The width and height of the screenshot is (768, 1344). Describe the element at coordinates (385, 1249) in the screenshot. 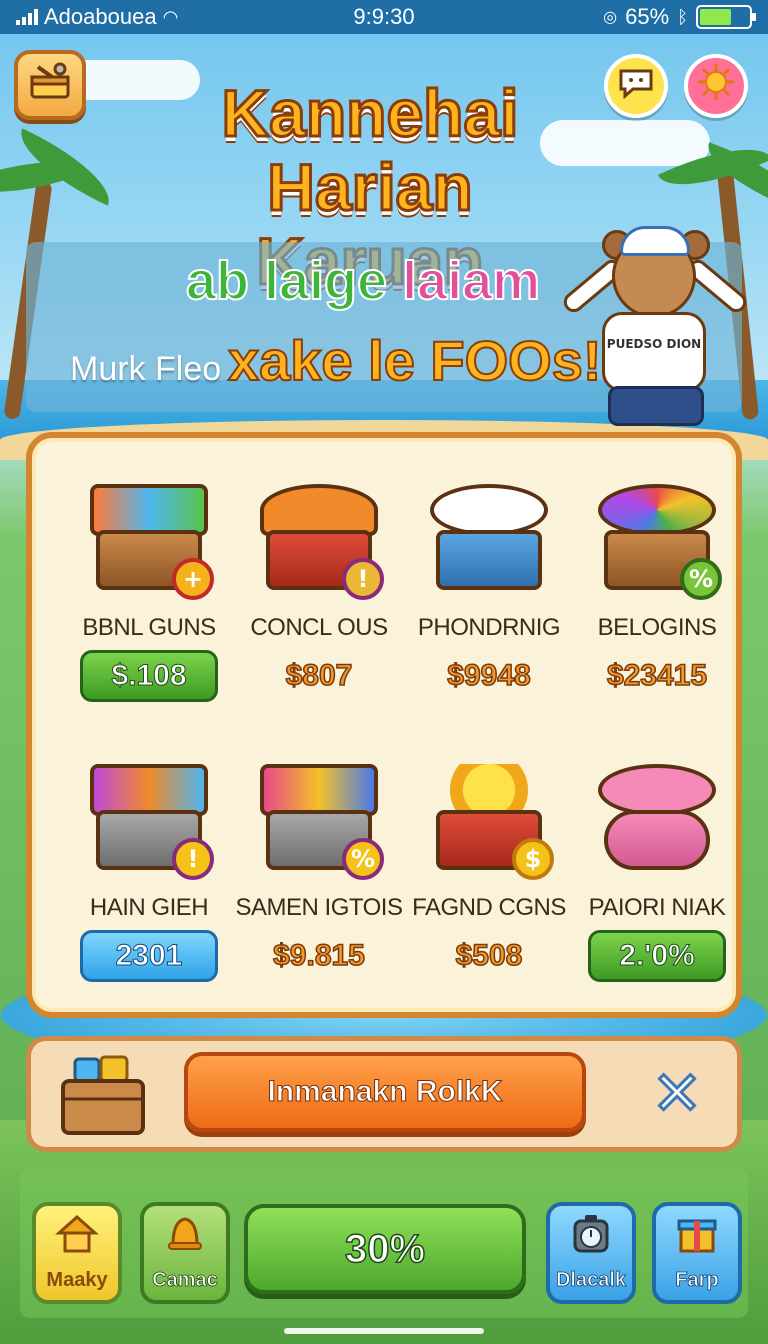

I see `nav-button-progress: 30%` at that location.